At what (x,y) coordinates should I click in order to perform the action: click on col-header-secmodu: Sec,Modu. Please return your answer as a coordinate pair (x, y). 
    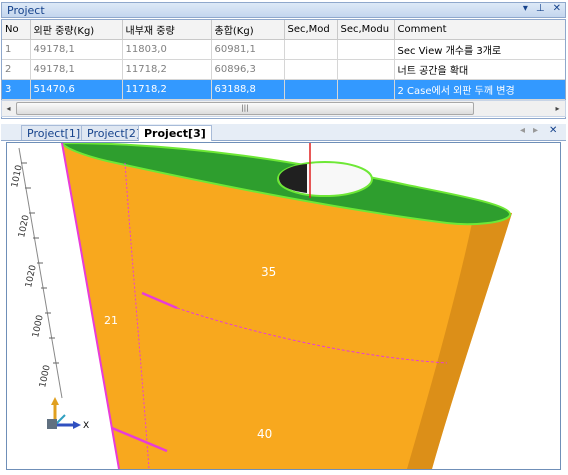
    Looking at the image, I should click on (366, 30).